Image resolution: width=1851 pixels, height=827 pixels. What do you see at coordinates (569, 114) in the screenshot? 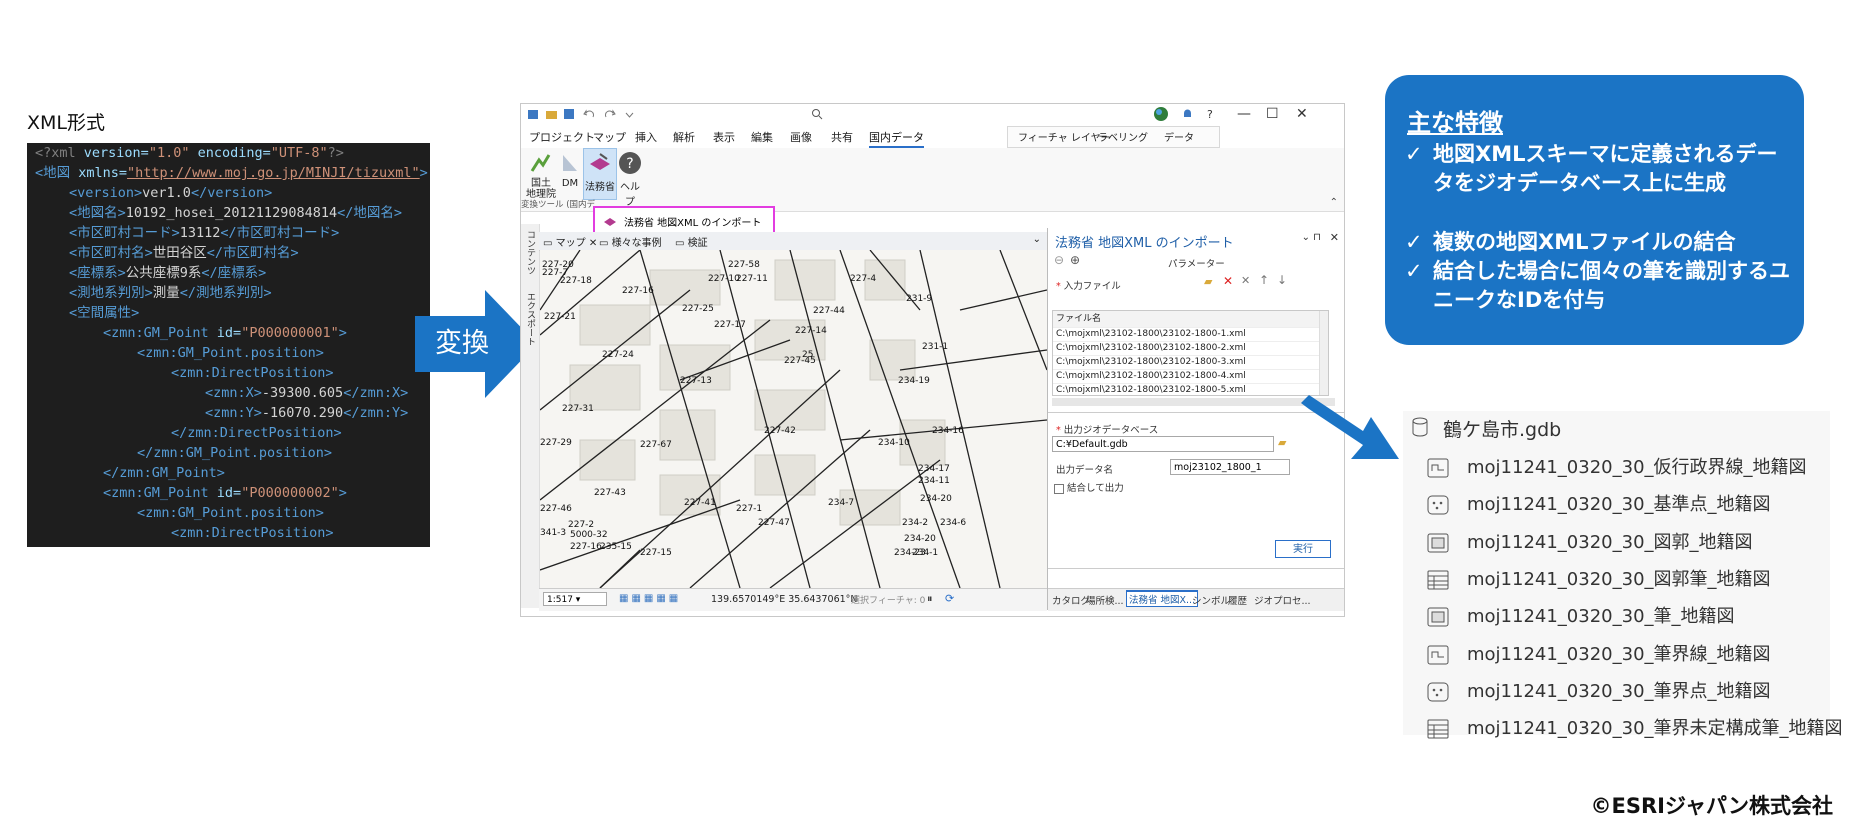
I see `save-icon` at bounding box center [569, 114].